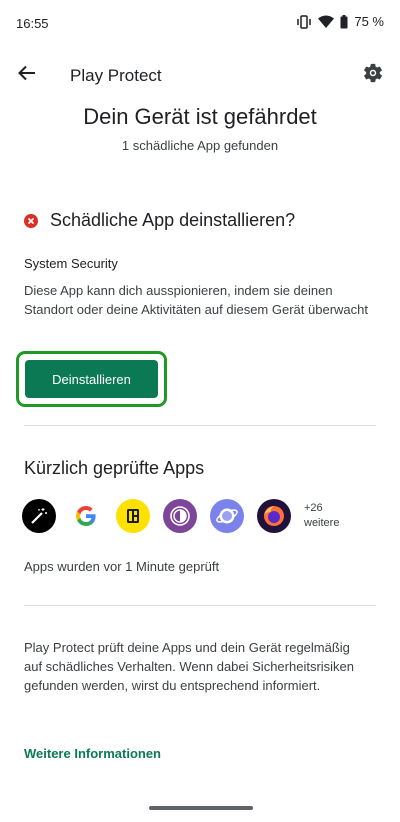  What do you see at coordinates (200, 116) in the screenshot?
I see `page-headline: Dein Gerät ist gefährdet` at bounding box center [200, 116].